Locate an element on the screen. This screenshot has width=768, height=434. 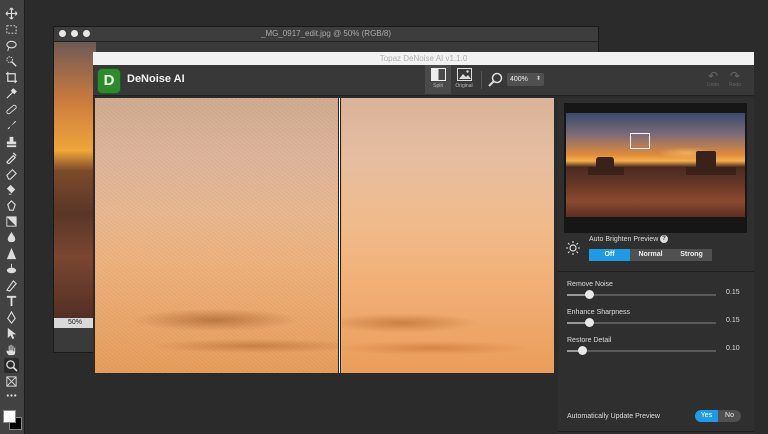
navigator-image is located at coordinates (655, 165).